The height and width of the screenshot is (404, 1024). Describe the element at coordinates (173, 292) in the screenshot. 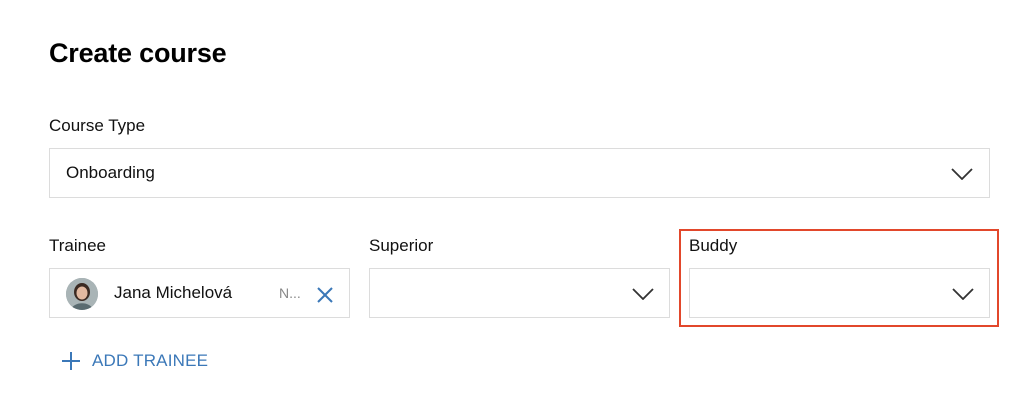

I see `trainee-name: Jana Michelová` at that location.